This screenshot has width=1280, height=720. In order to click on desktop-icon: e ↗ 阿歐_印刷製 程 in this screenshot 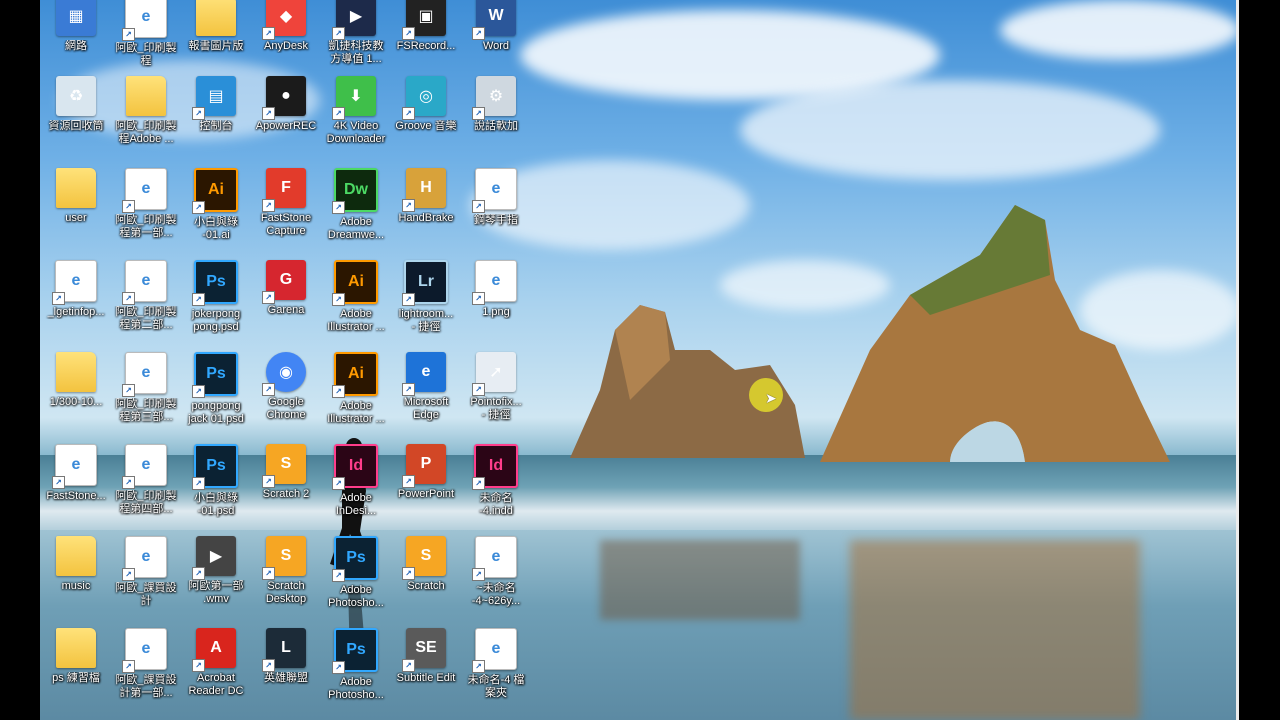, I will do `click(146, 39)`.